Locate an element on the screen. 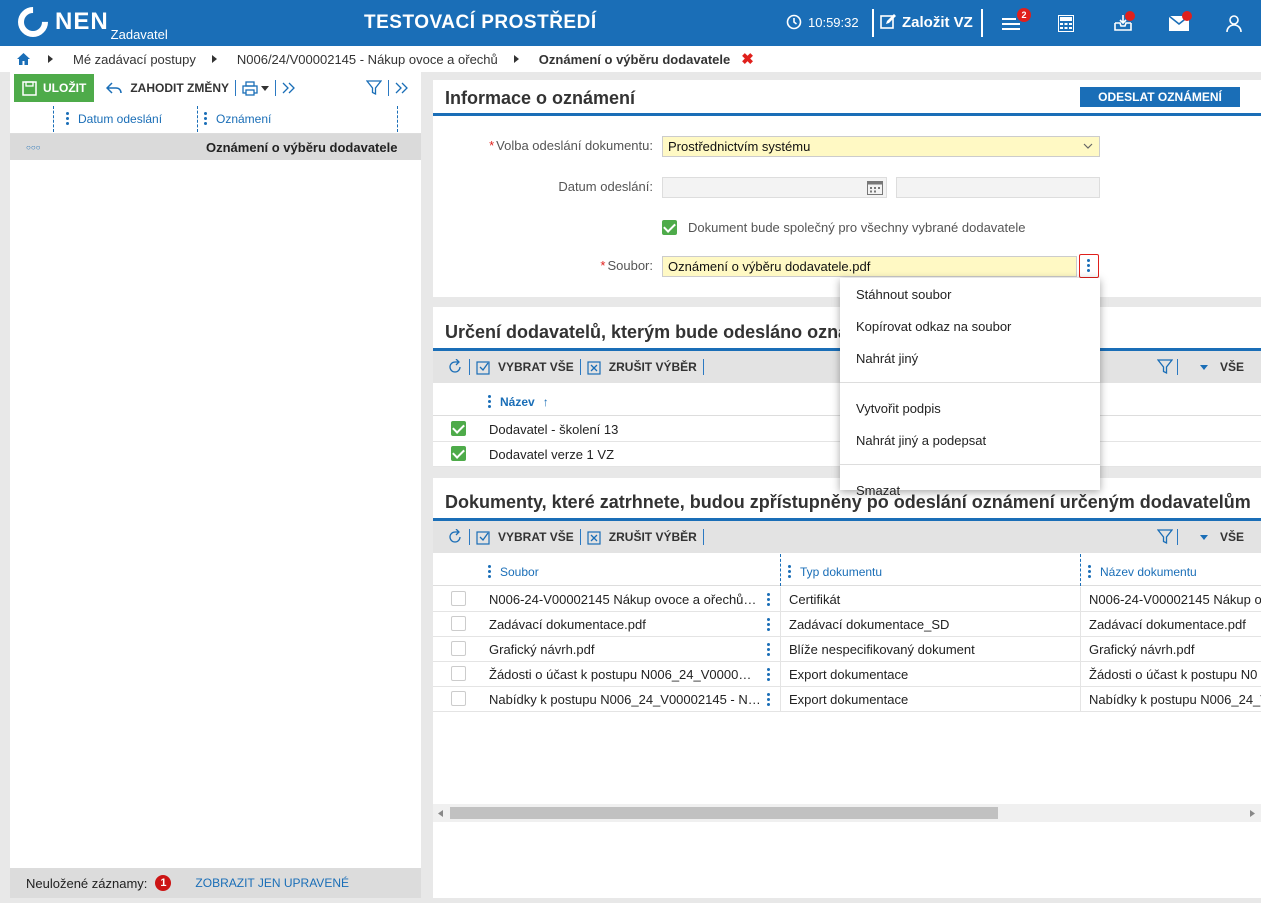 The image size is (1261, 903). time-sent-input is located at coordinates (998, 187).